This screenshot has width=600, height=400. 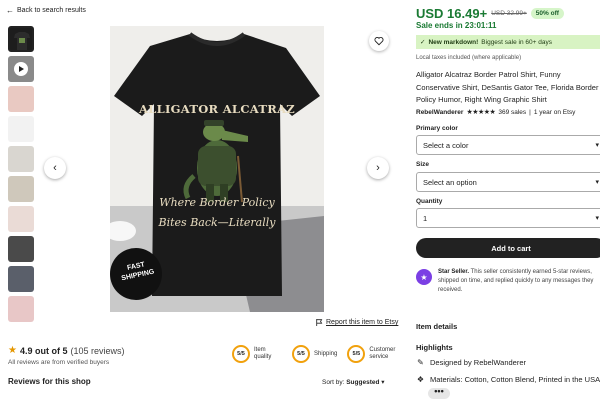 What do you see at coordinates (554, 112) in the screenshot?
I see `seller-tenure: 1 year on Etsy` at bounding box center [554, 112].